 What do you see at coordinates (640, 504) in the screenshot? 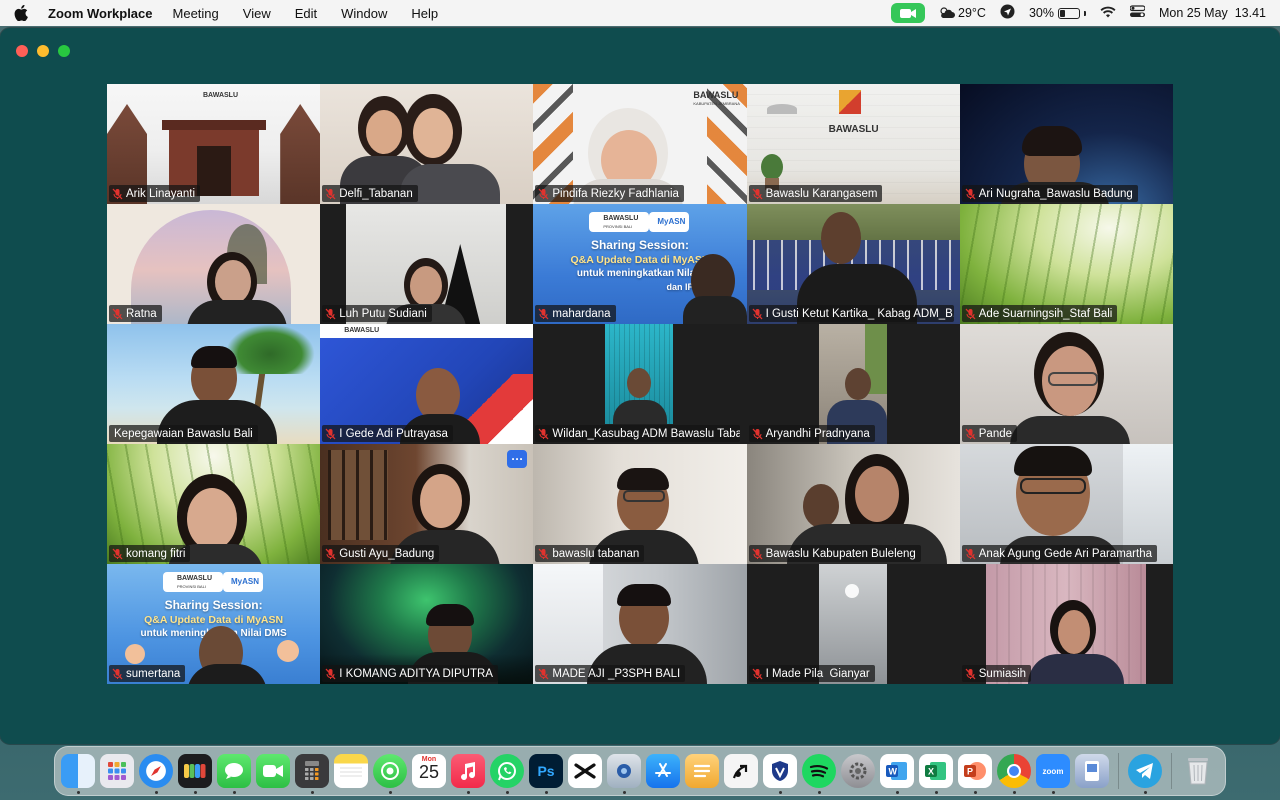
I see `participant-tile: bawaslu tabanan` at bounding box center [640, 504].